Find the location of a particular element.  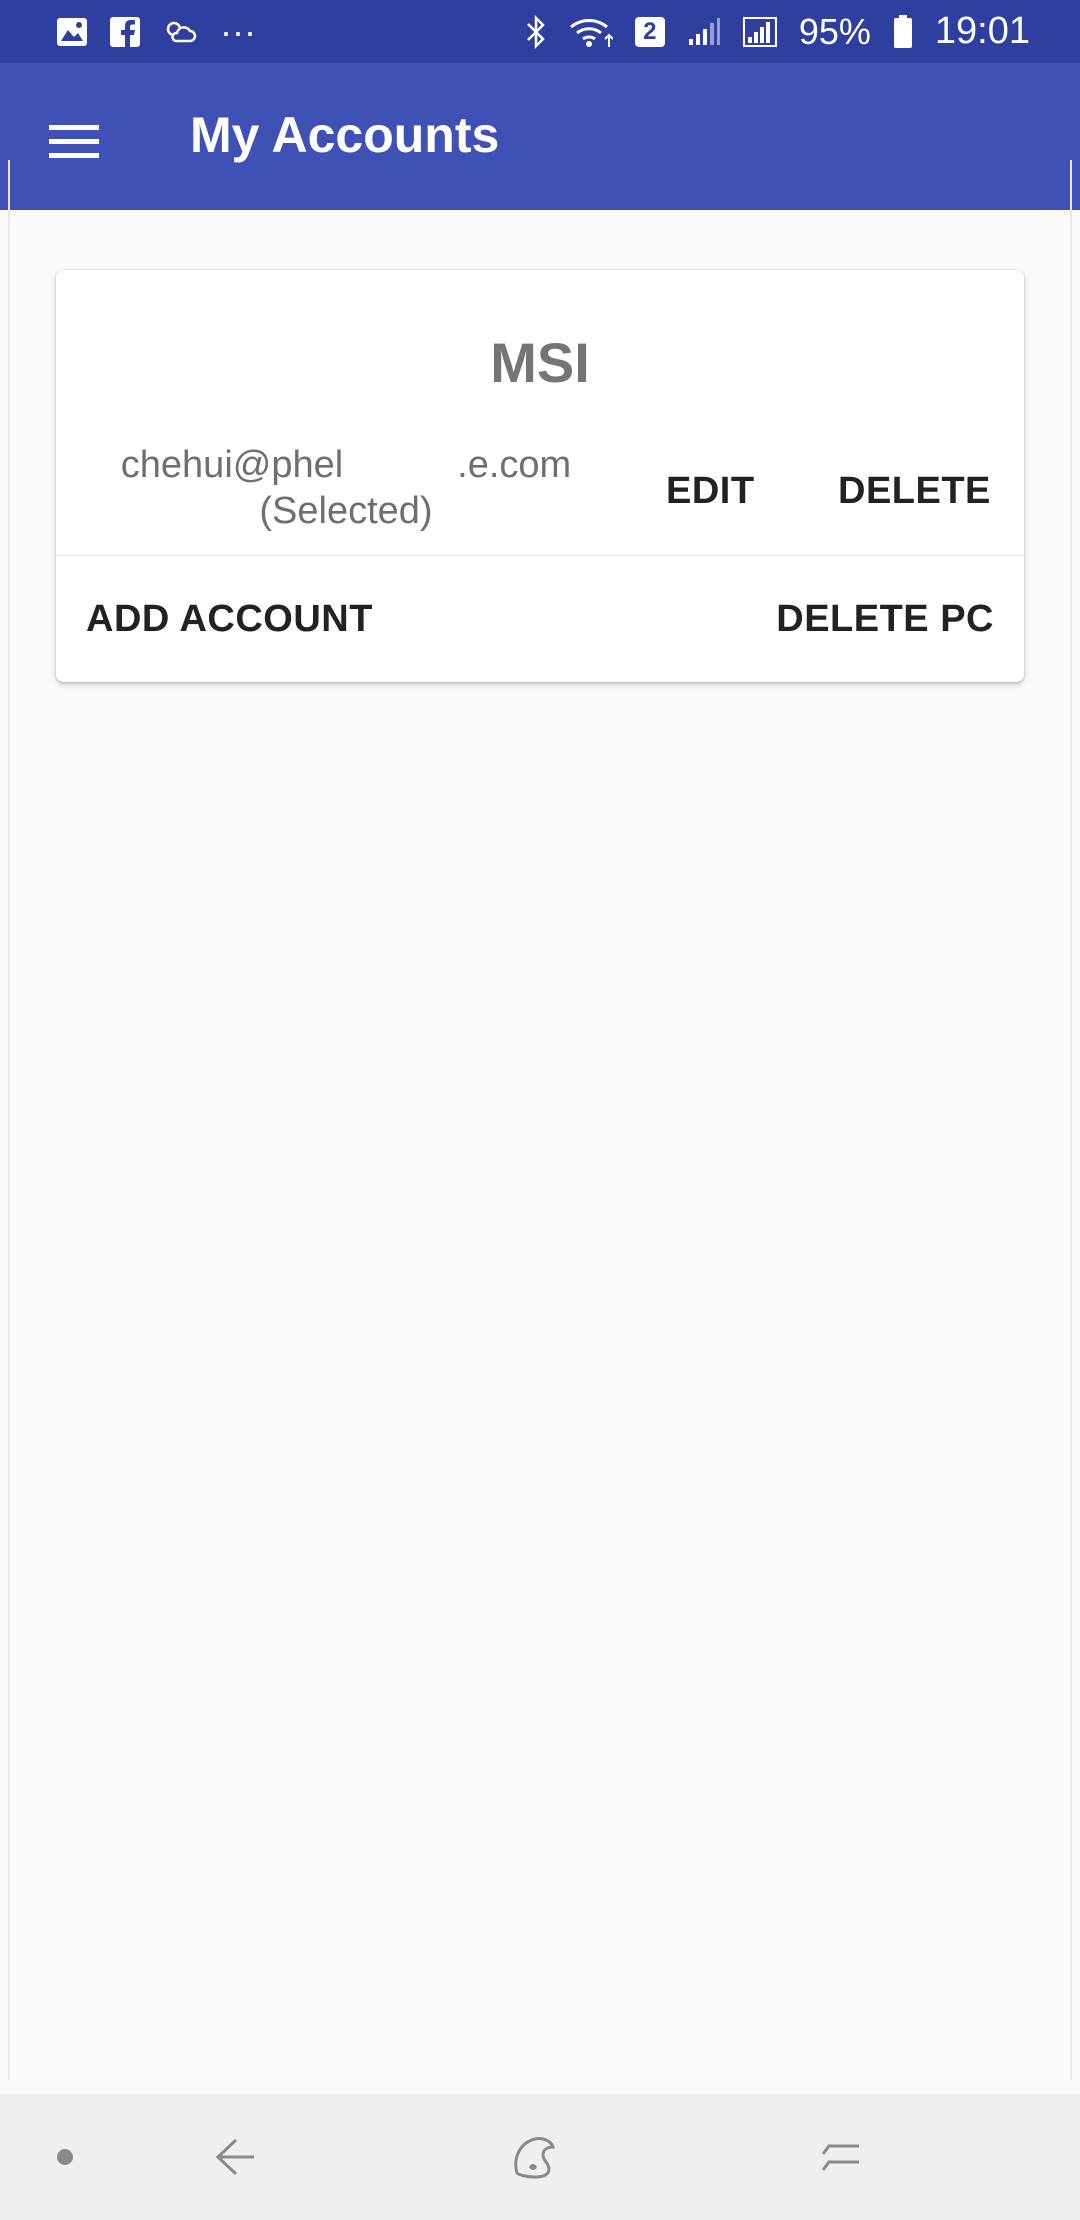

badge-count: 2 is located at coordinates (650, 31).